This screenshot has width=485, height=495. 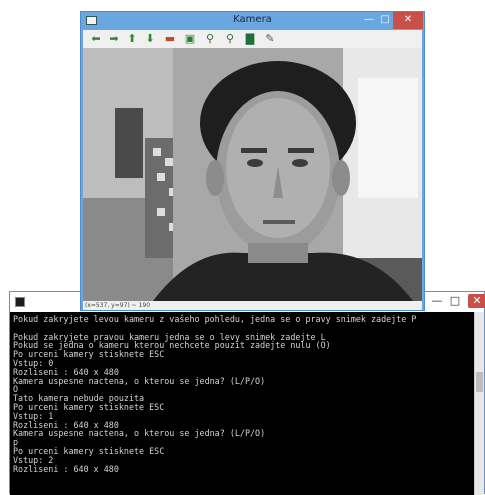 I want to click on console-close-button: ✕, so click(x=476, y=301).